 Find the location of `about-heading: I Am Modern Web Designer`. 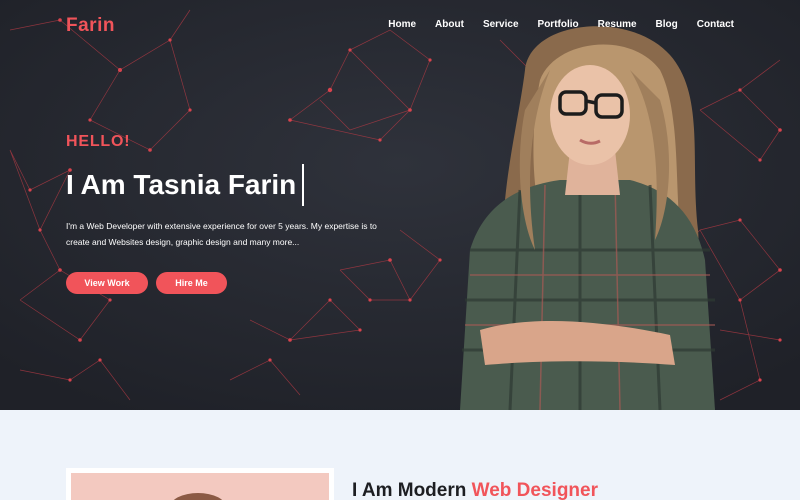

about-heading: I Am Modern Web Designer is located at coordinates (475, 490).